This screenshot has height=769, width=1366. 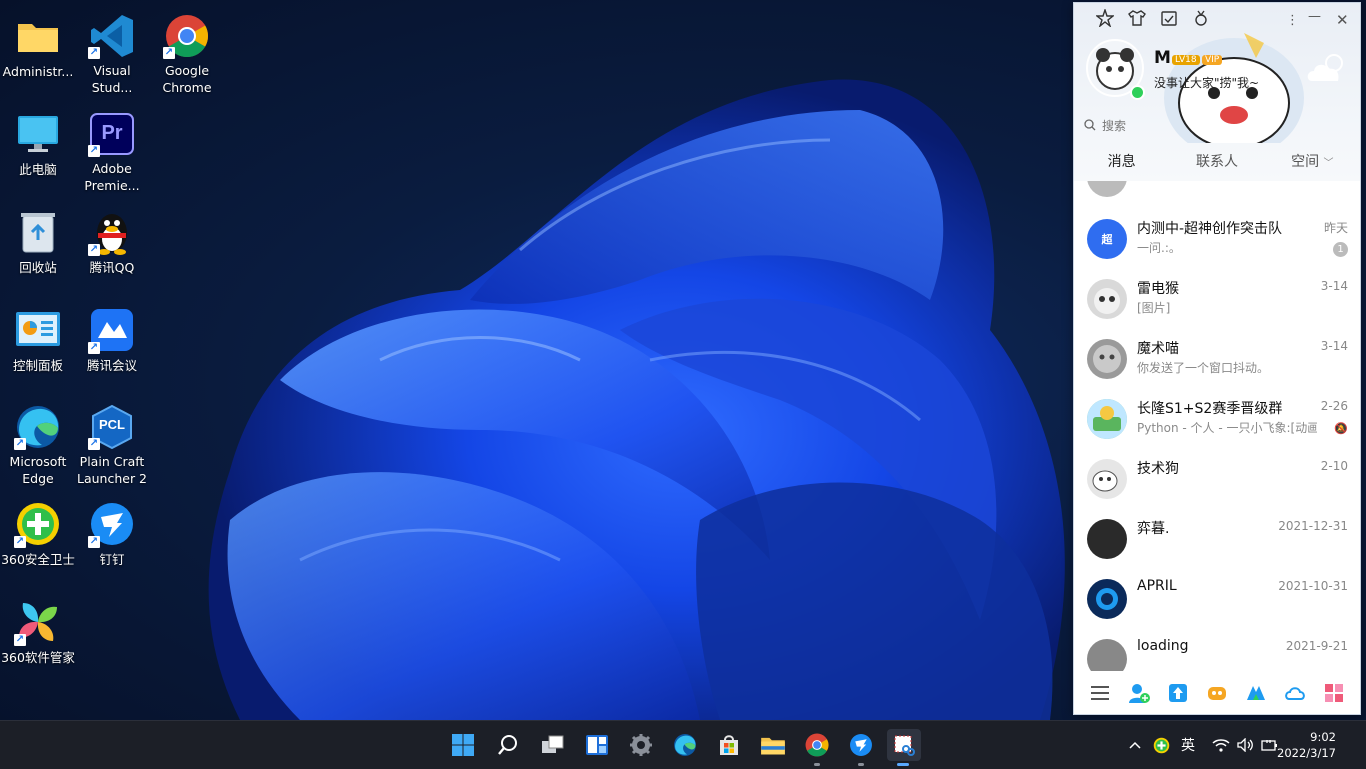 What do you see at coordinates (1158, 469) in the screenshot?
I see `conversation-name: 技术狗` at bounding box center [1158, 469].